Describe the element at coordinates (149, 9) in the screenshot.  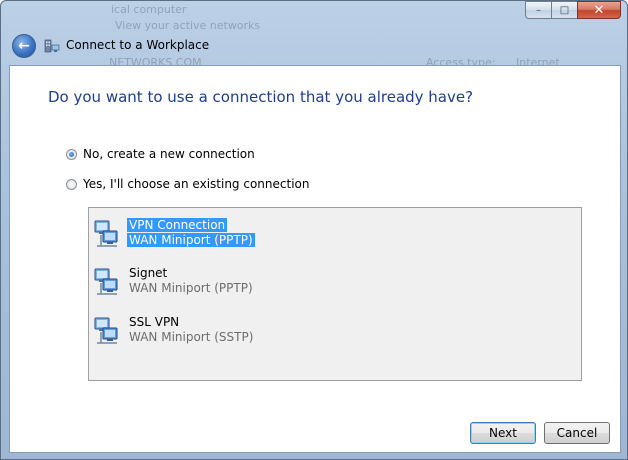
I see `background-ghost-text: ical computer` at that location.